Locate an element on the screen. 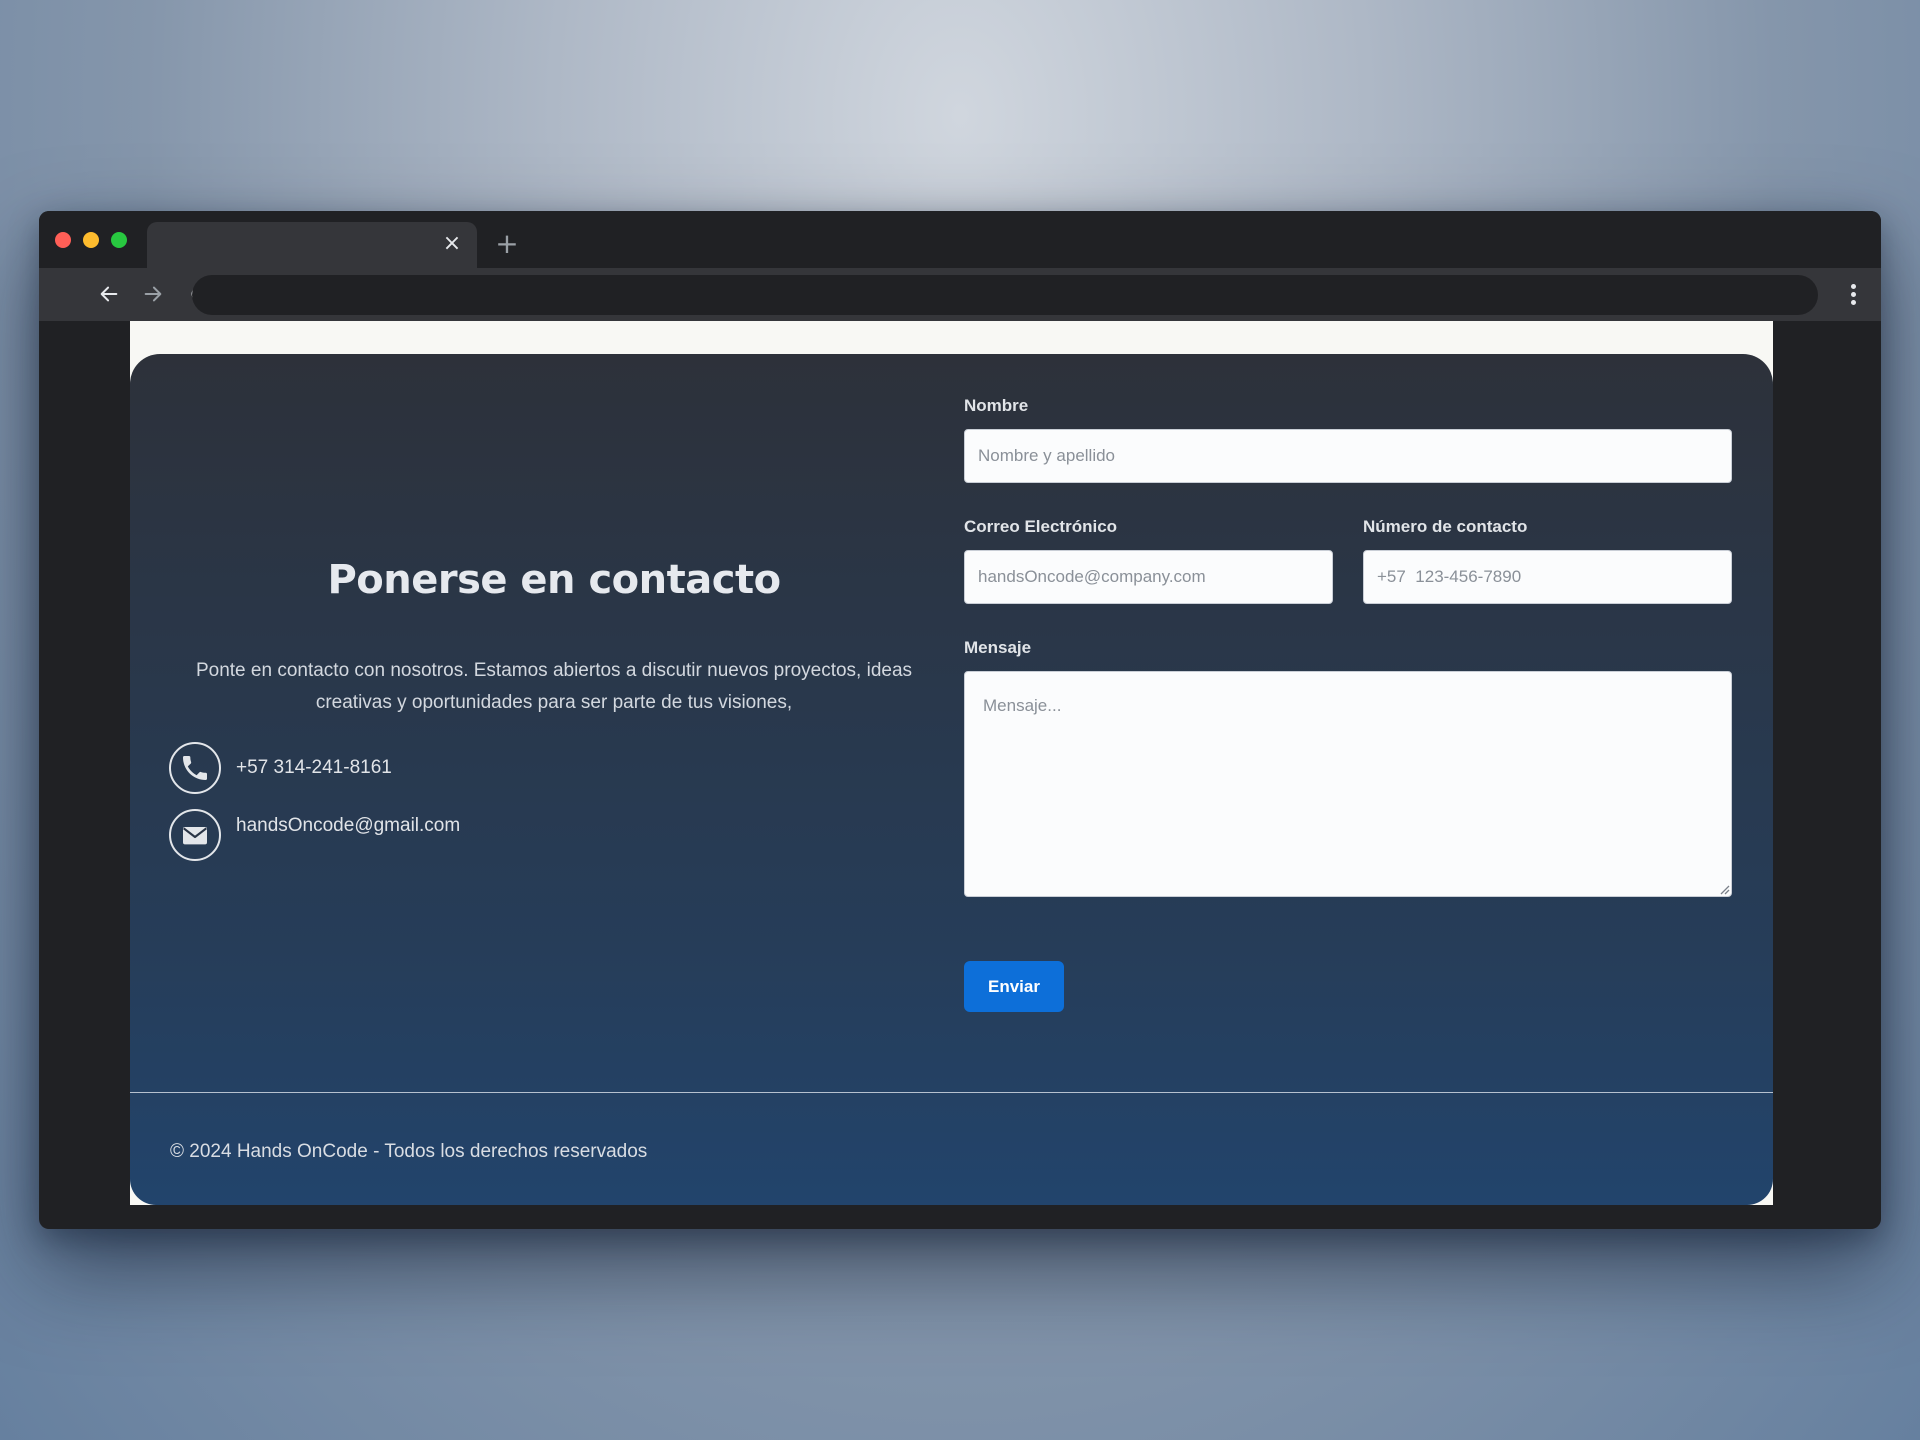 This screenshot has height=1440, width=1920. forward-arrow-icon is located at coordinates (153, 294).